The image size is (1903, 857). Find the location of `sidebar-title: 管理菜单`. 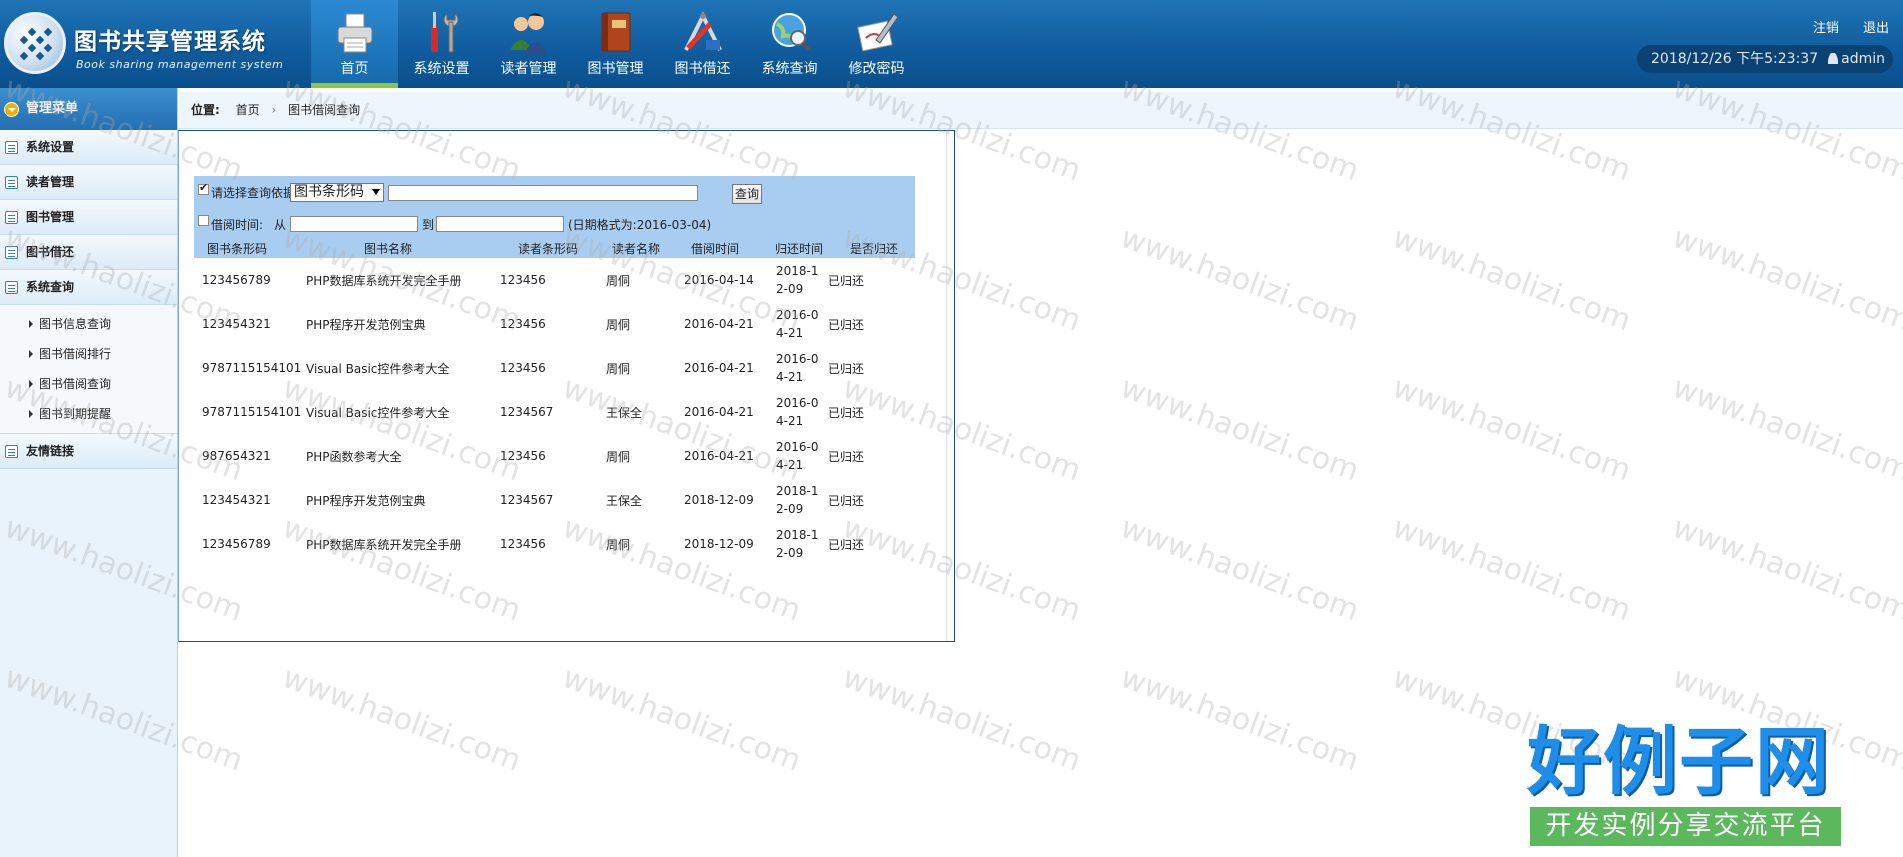

sidebar-title: 管理菜单 is located at coordinates (52, 108).